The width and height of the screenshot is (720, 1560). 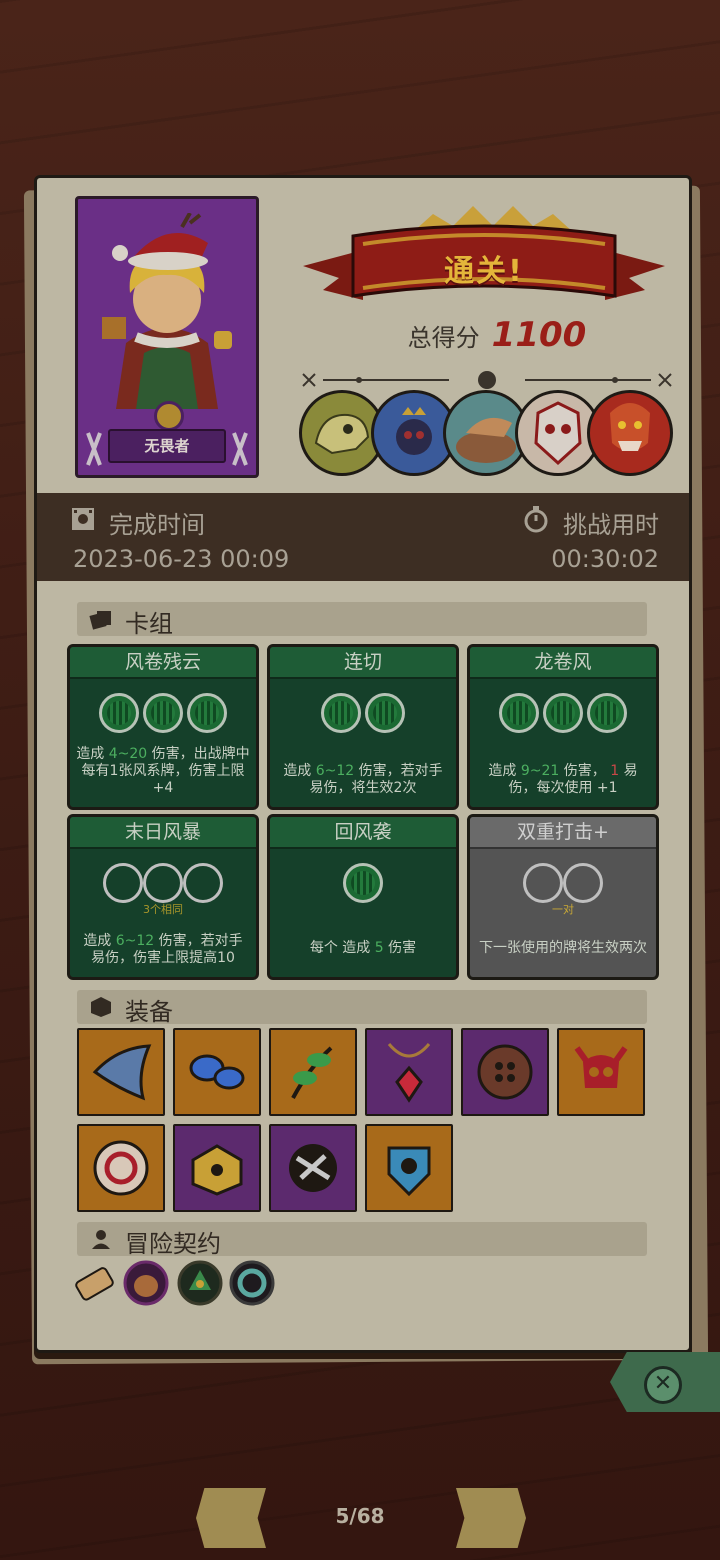 I want to click on film-icon, so click(x=83, y=519).